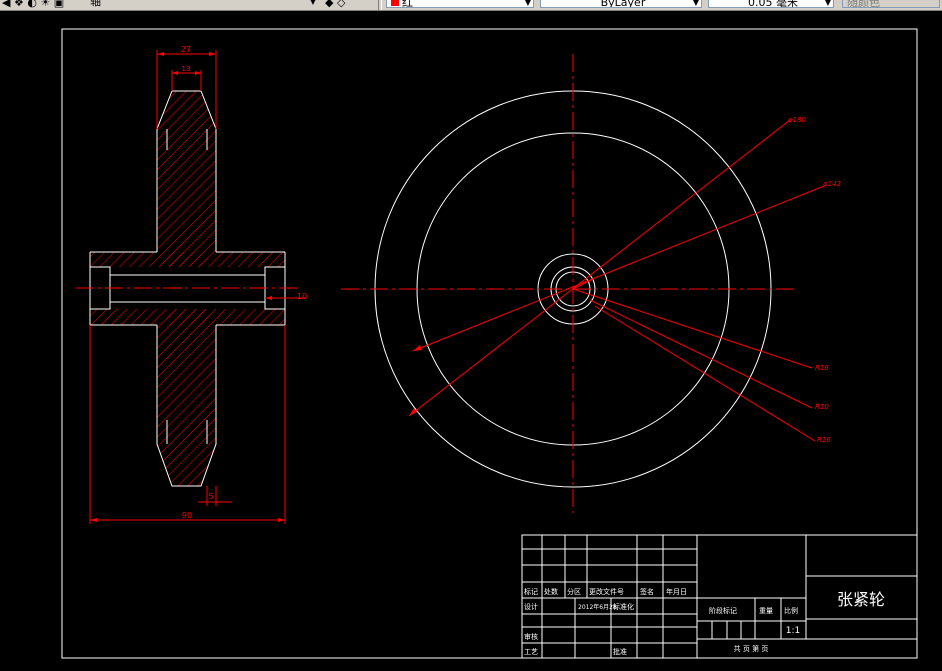  I want to click on dim-13: 13, so click(186, 69).